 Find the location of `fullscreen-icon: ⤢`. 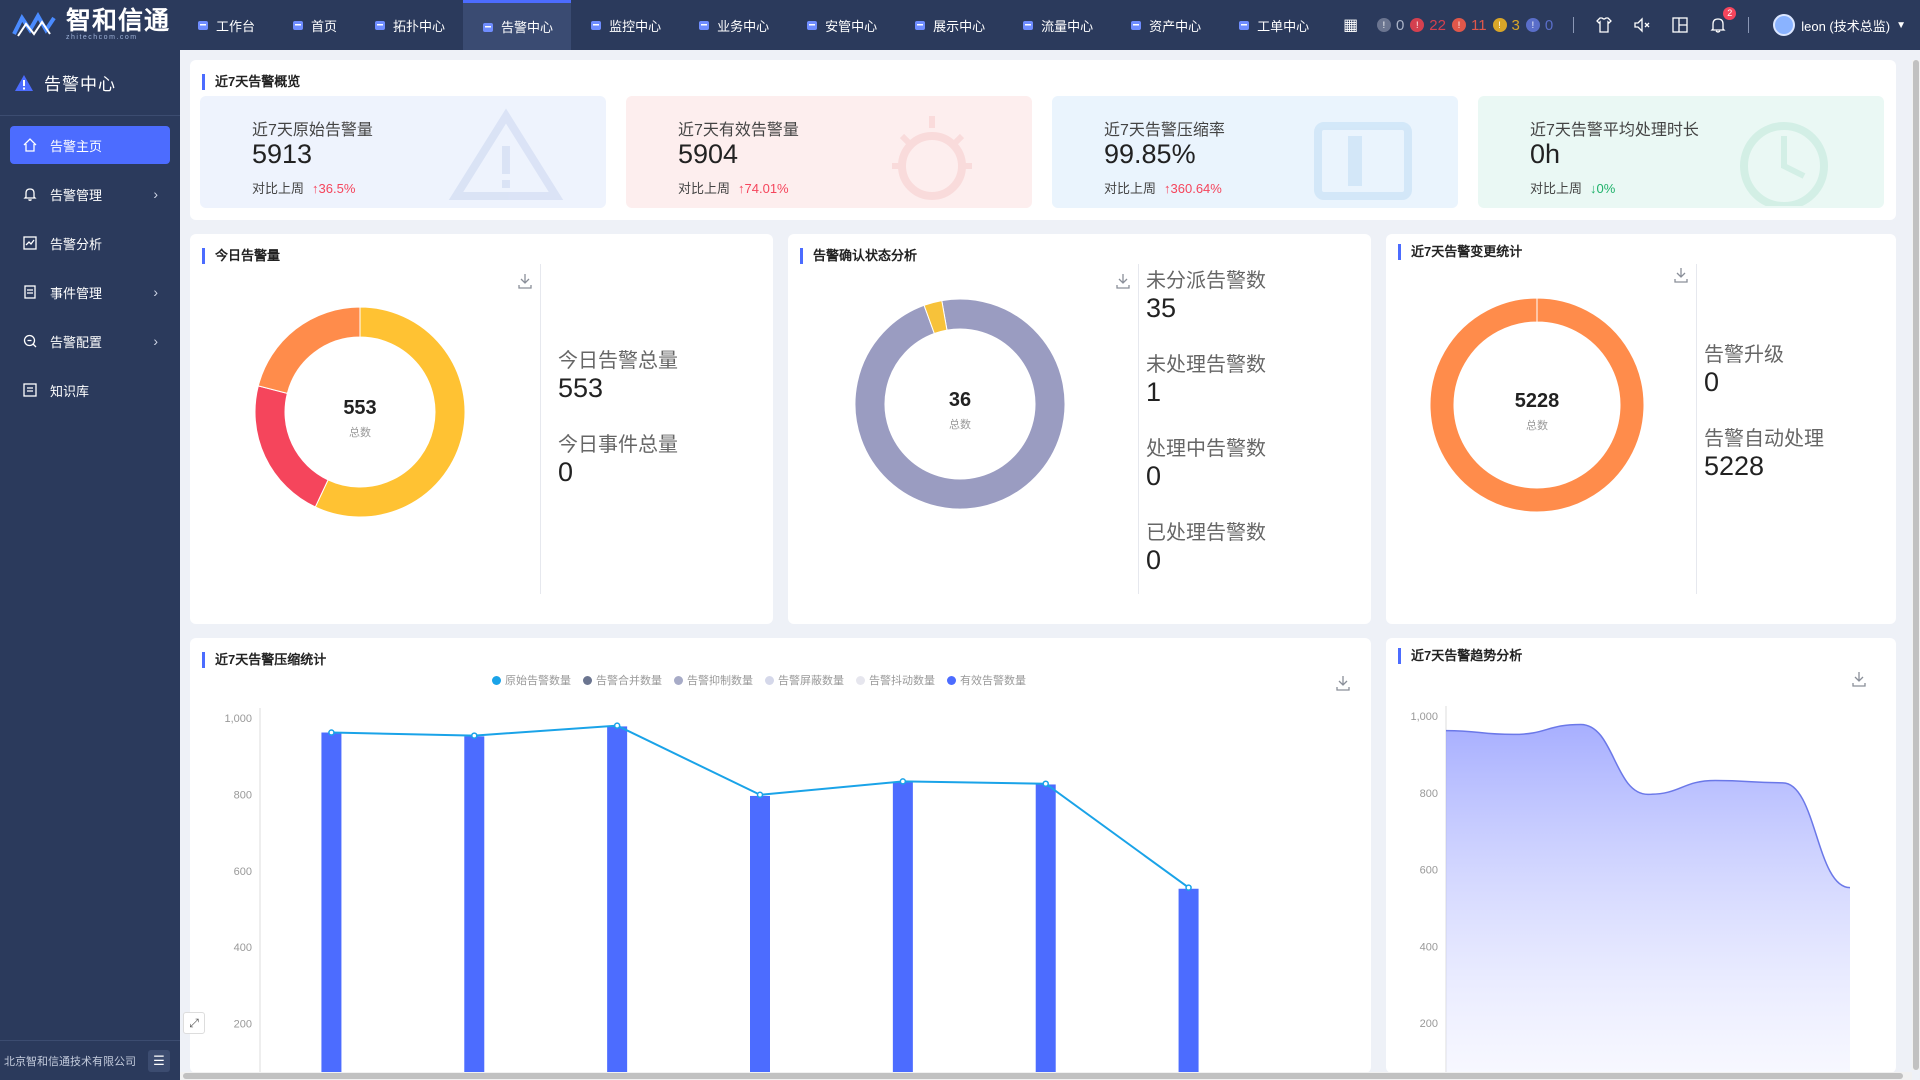

fullscreen-icon: ⤢ is located at coordinates (194, 1023).